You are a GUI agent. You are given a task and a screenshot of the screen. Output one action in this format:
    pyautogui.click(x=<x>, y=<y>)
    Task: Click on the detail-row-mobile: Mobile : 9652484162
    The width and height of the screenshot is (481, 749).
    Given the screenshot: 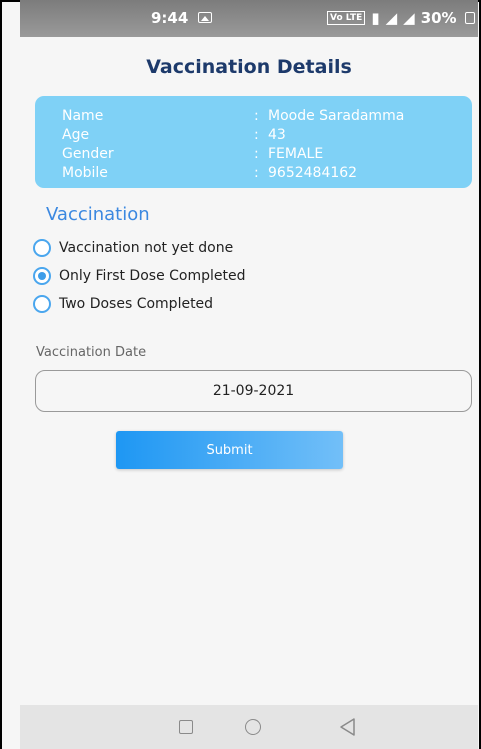 What is the action you would take?
    pyautogui.click(x=262, y=175)
    